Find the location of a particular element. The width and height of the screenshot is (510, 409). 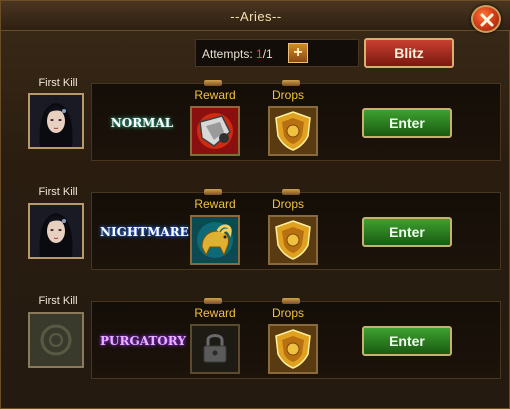

attempts-used: 1 is located at coordinates (259, 54).